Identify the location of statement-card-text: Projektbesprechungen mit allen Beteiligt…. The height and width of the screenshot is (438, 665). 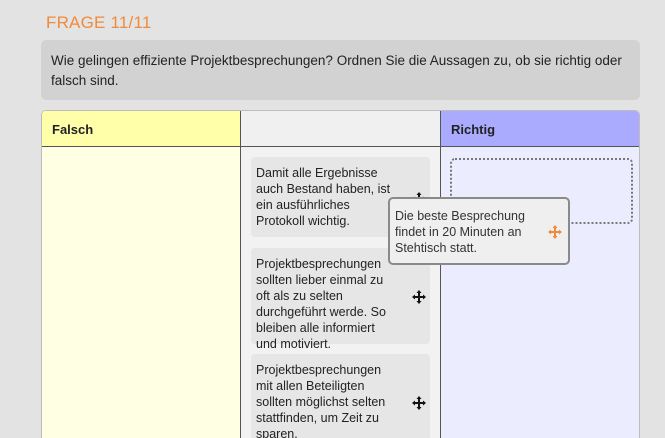
(321, 400).